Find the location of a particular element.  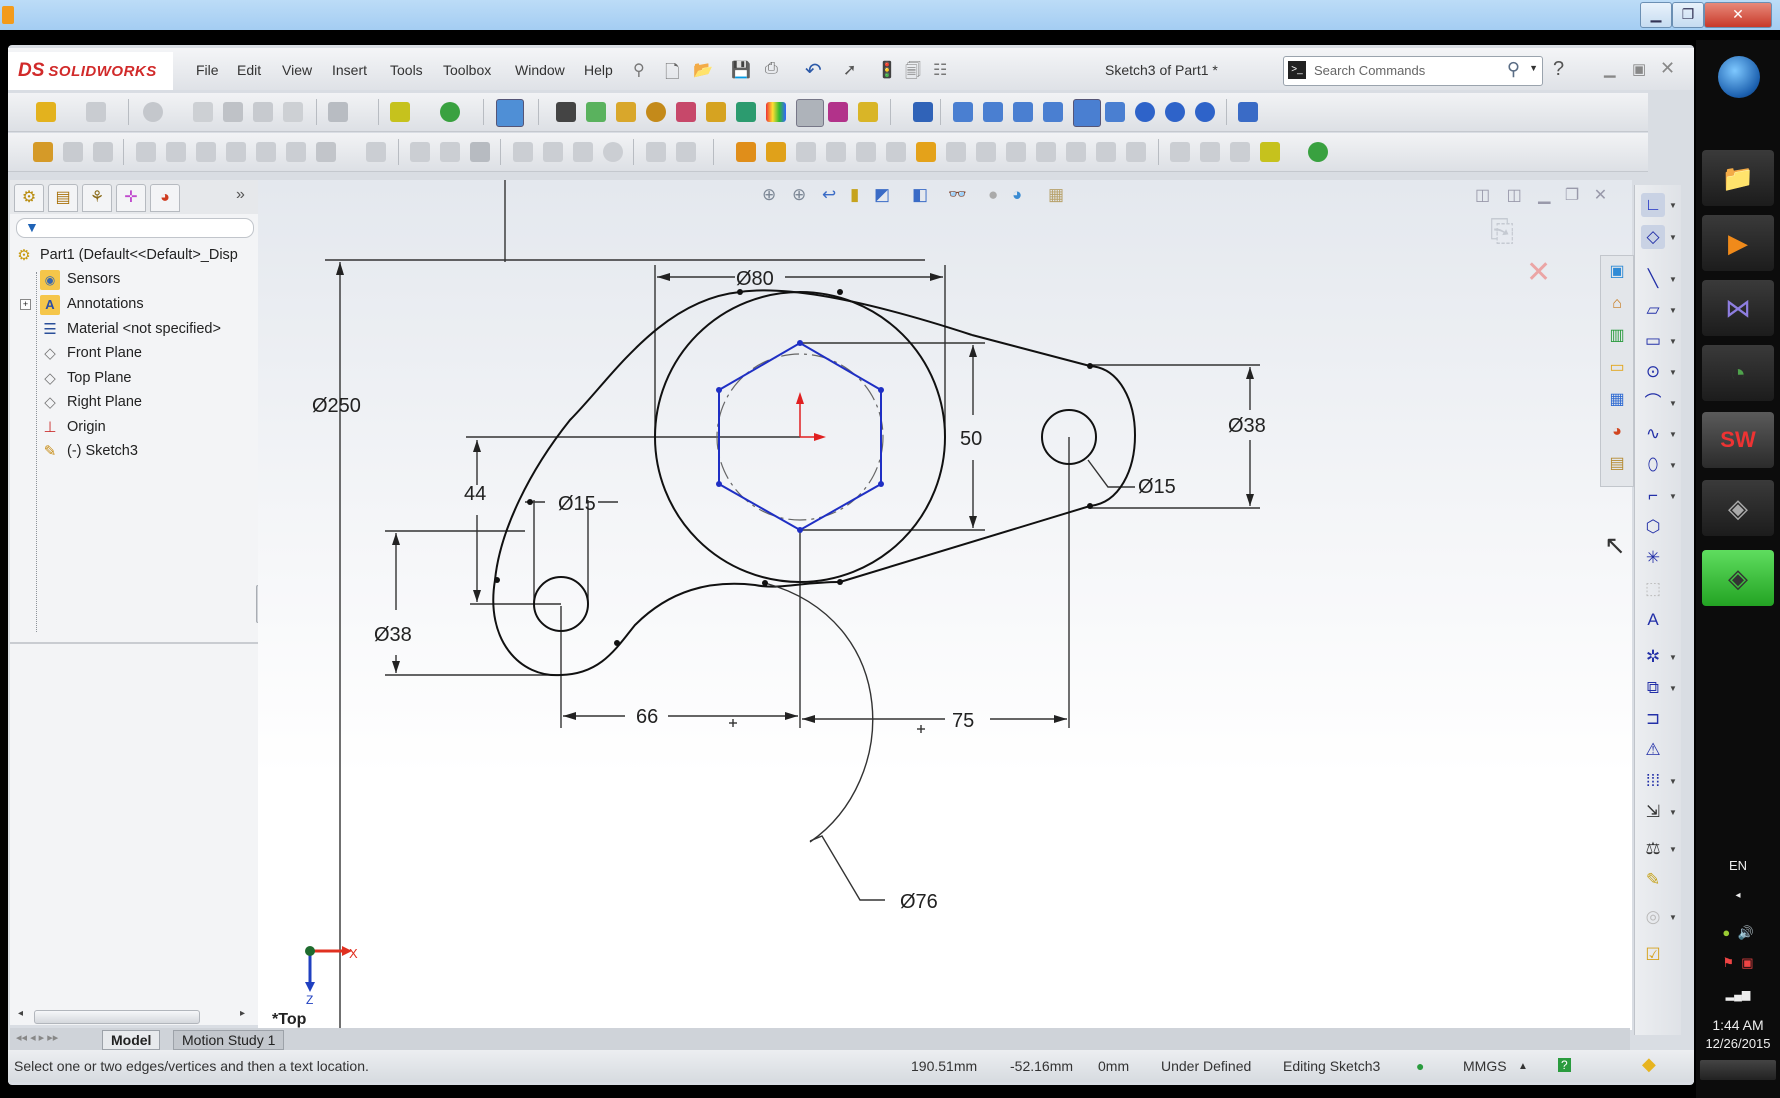

upper-tangent-extension is located at coordinates (1031, 350).